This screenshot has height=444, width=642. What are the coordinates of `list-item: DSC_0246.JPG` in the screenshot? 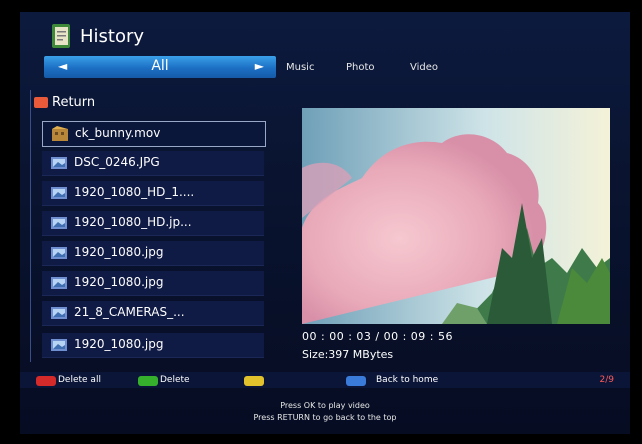 It's located at (153, 163).